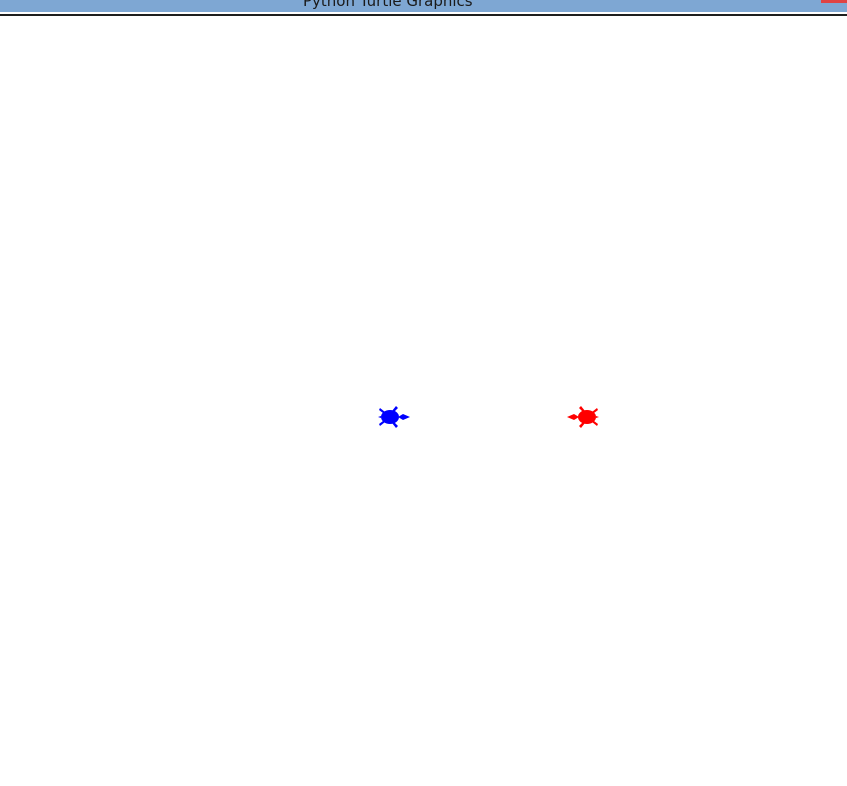 This screenshot has height=786, width=847. Describe the element at coordinates (388, 5) in the screenshot. I see `window-title: Python Turtle Graphics` at that location.